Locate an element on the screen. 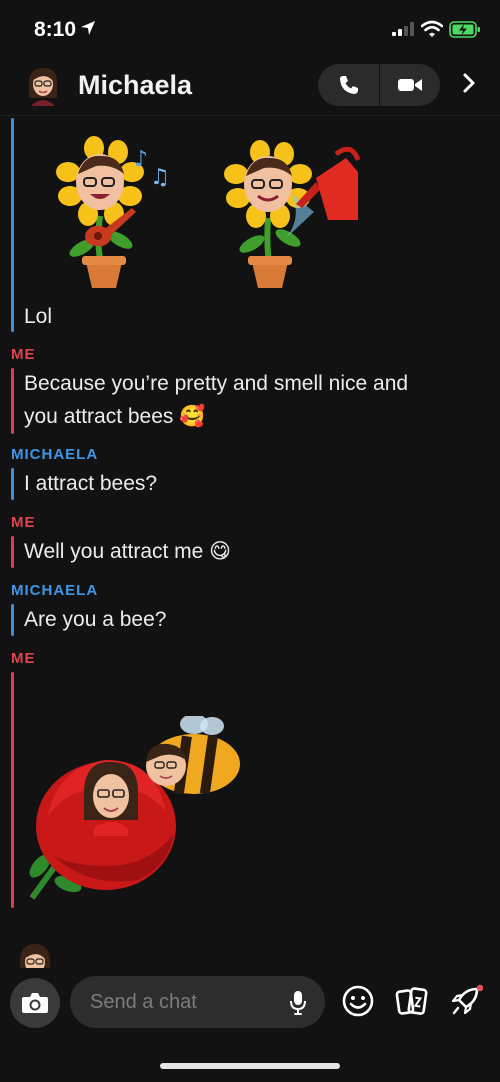 The width and height of the screenshot is (500, 1082). camera-button is located at coordinates (35, 1003).